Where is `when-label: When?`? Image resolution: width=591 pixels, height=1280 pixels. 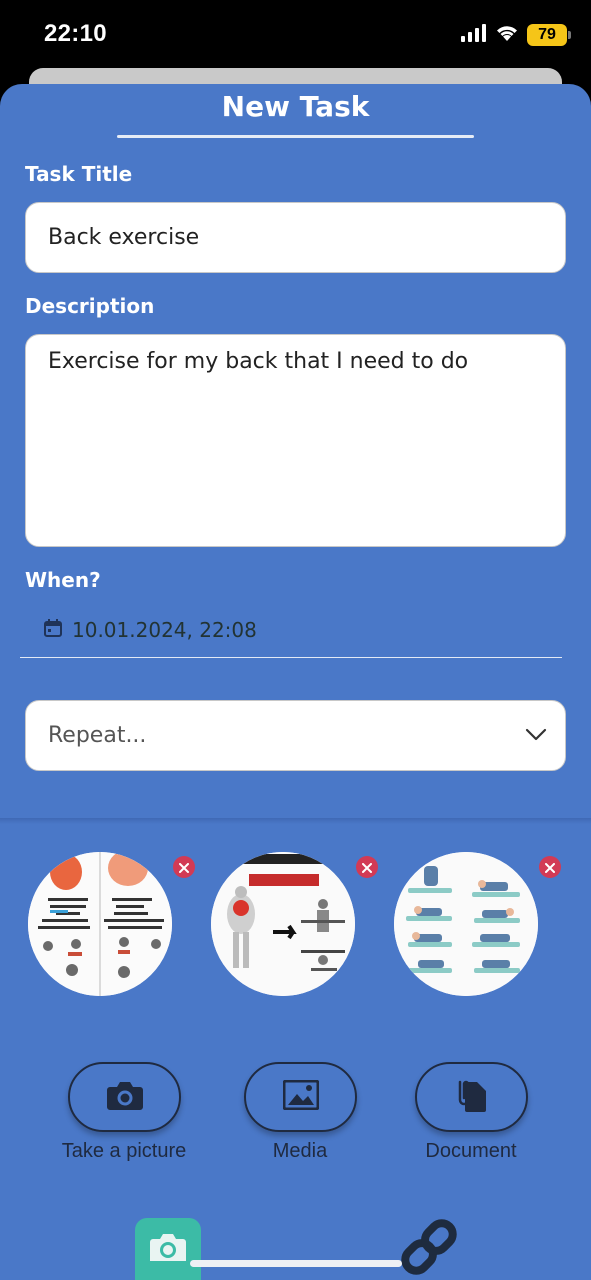 when-label: When? is located at coordinates (63, 580).